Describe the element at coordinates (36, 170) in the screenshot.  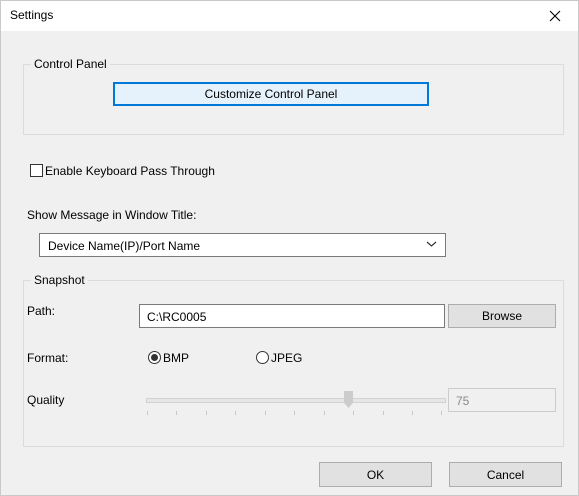
I see `keyboard-pass-through-checkbox` at that location.